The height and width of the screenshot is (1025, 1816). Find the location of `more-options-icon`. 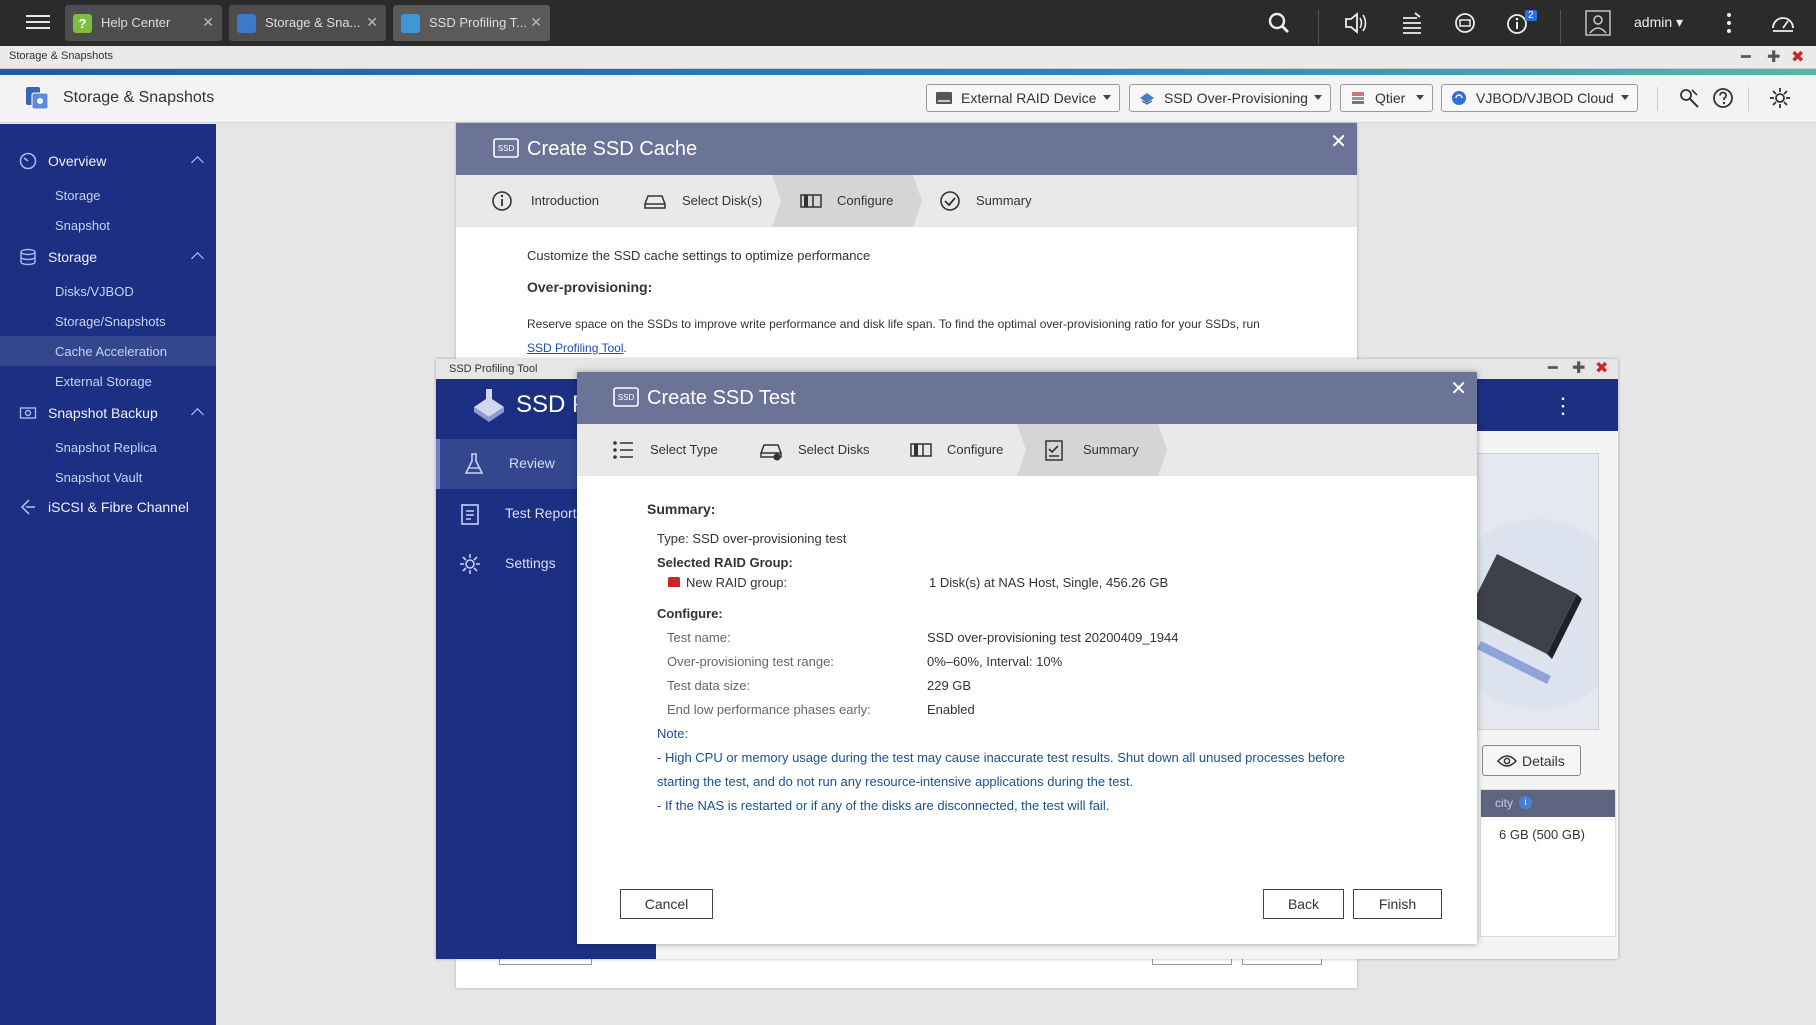

more-options-icon is located at coordinates (1729, 23).